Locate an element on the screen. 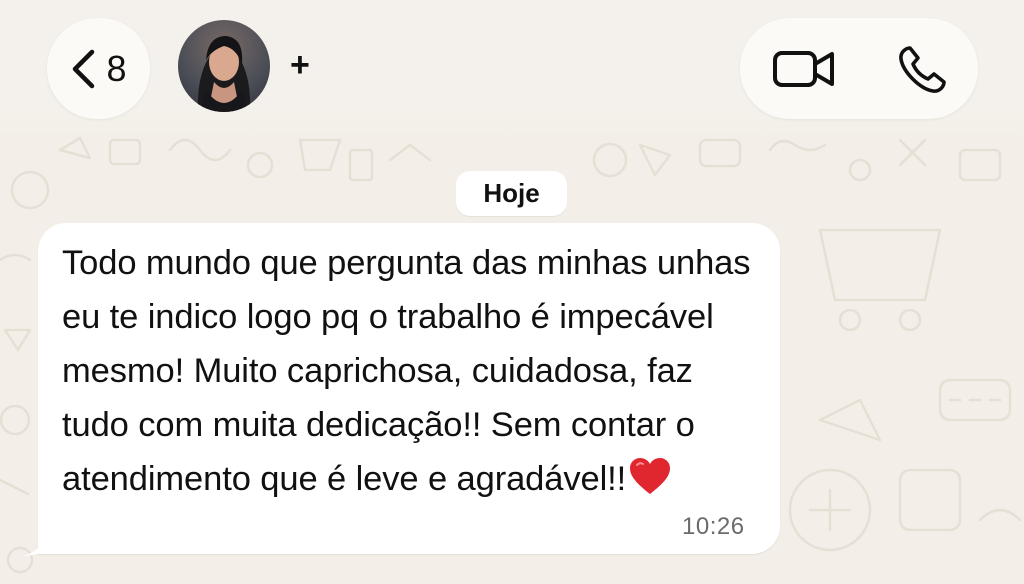  message-timestamp: 10:26 is located at coordinates (713, 526).